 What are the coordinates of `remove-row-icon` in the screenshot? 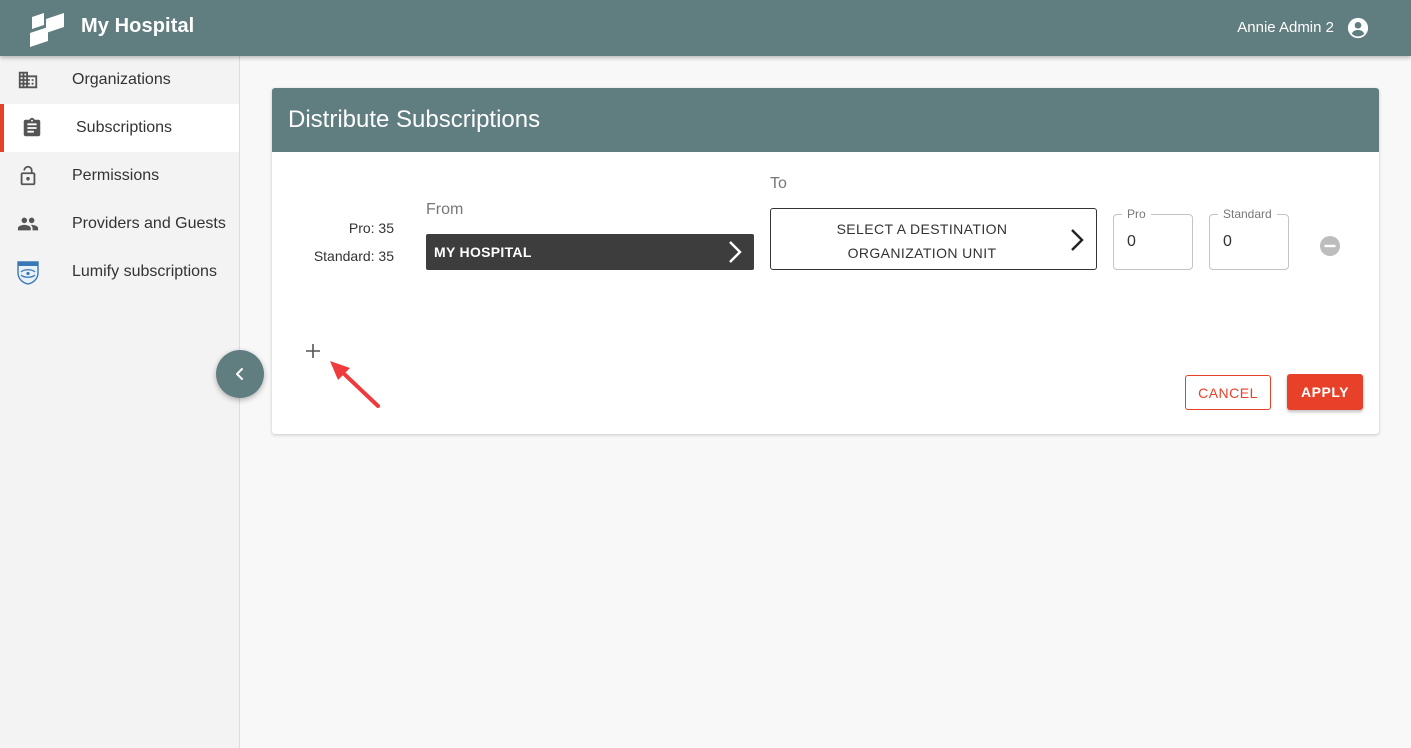 It's located at (1330, 246).